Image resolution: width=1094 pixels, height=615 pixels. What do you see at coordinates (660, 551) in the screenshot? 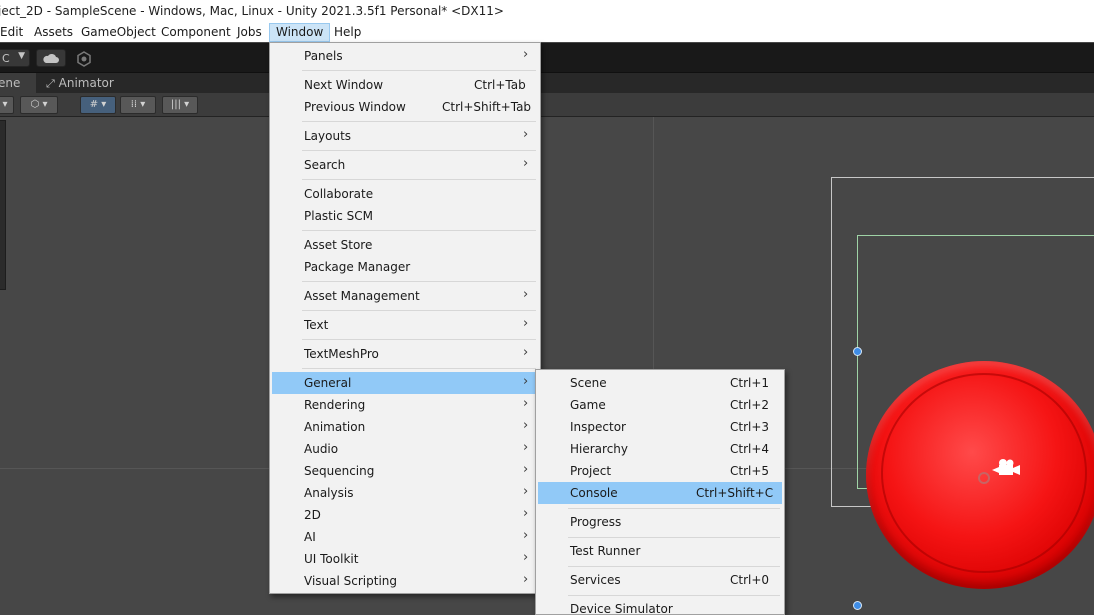
I see `submenu-item-test-runner: Test Runner` at bounding box center [660, 551].